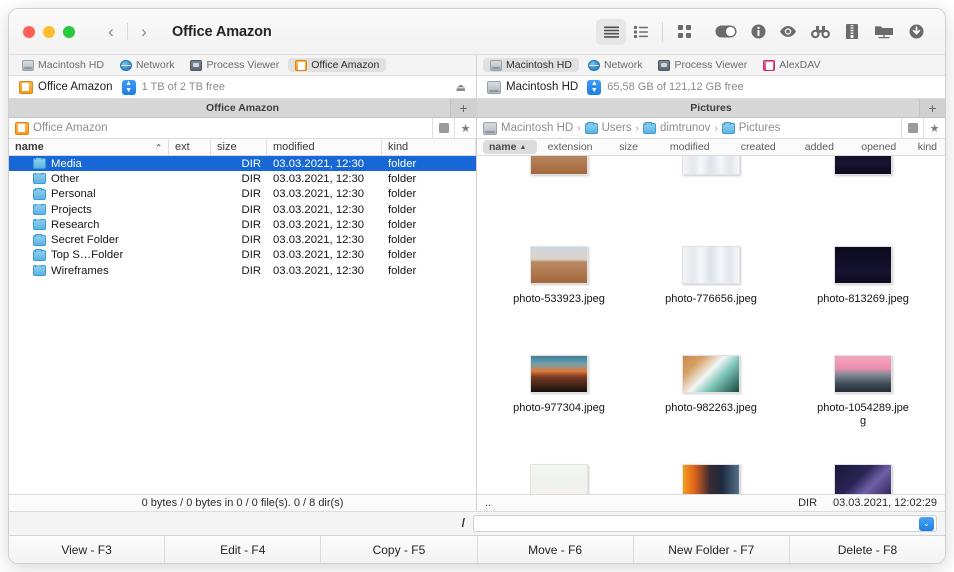  I want to click on table-row: Media DIR 03.03.2021, 12:30 folder, so click(242, 164).